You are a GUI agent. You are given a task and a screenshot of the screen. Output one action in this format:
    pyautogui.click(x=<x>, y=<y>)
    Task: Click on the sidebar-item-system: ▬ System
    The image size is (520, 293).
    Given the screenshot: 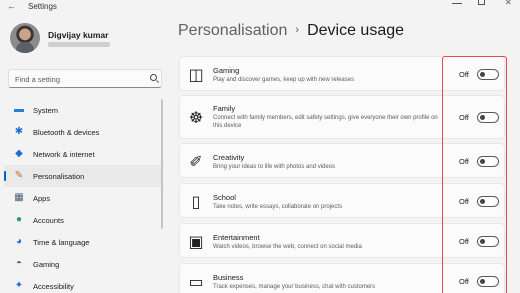 What is the action you would take?
    pyautogui.click(x=83, y=110)
    